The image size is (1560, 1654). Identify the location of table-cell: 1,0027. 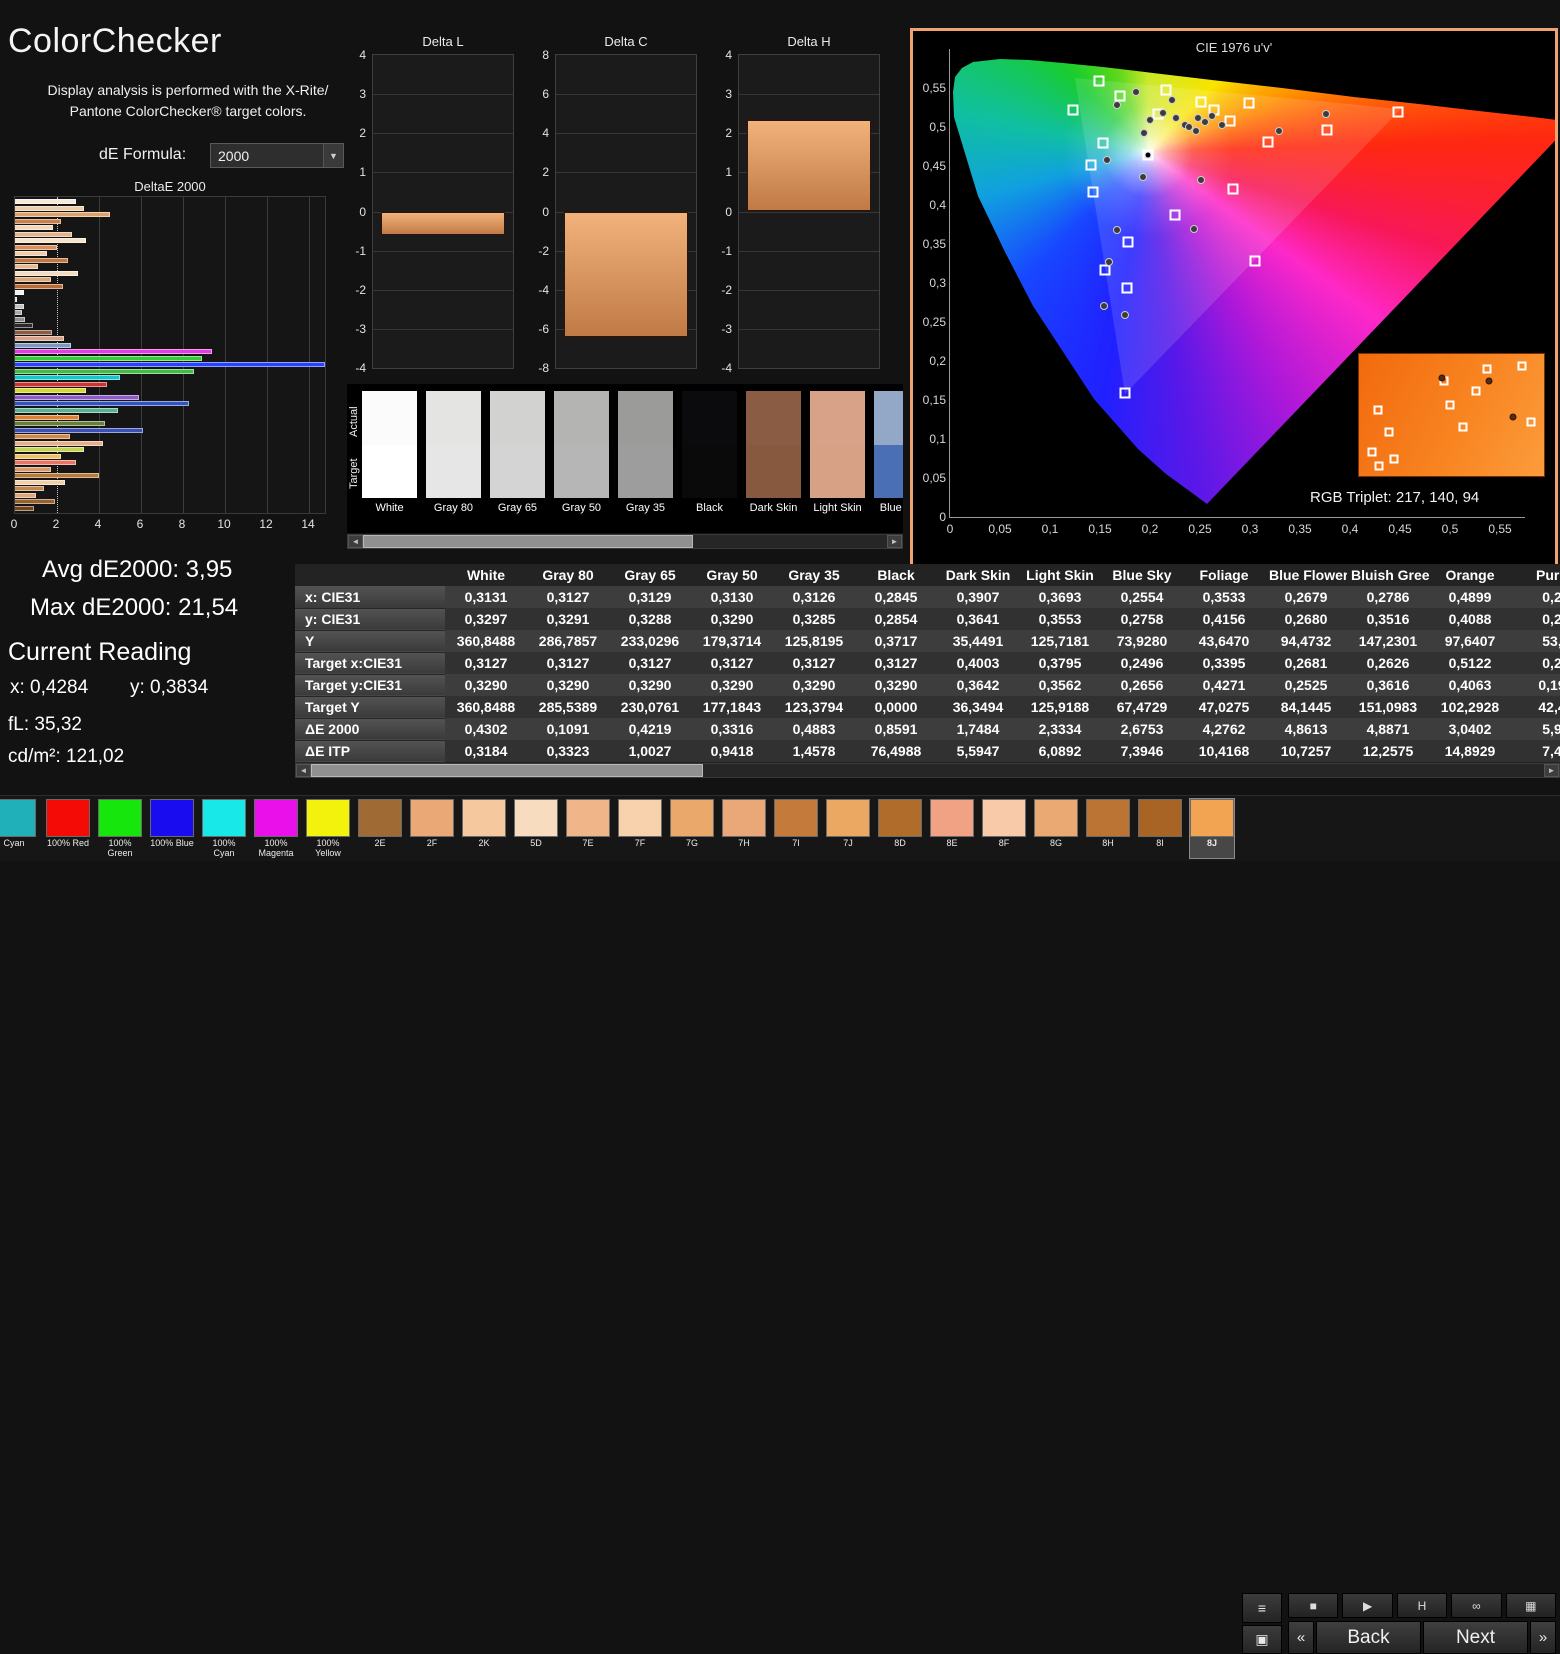
(650, 751).